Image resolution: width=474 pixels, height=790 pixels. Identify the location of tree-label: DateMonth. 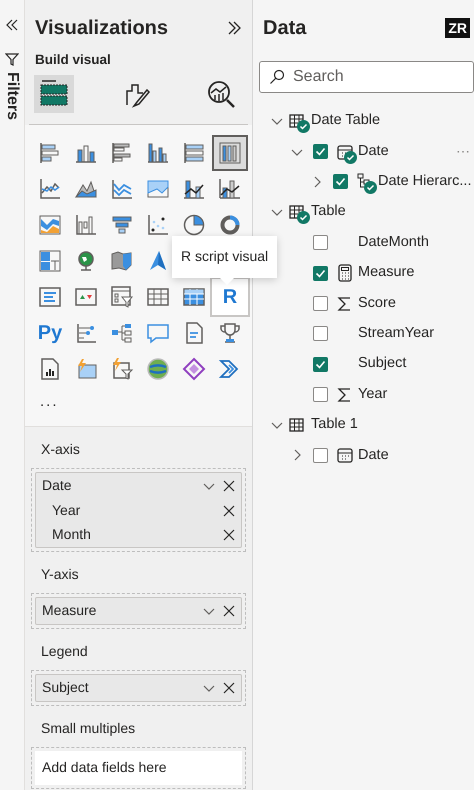
(393, 242).